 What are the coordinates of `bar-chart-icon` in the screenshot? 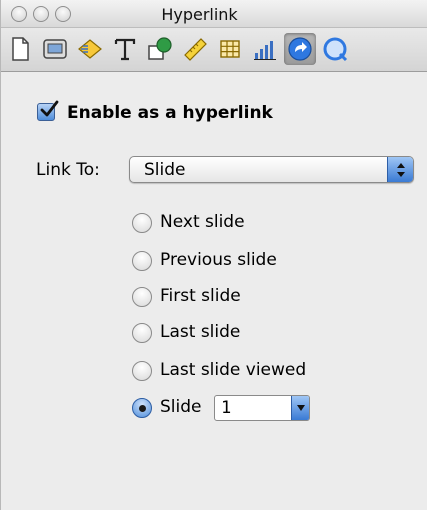 It's located at (265, 50).